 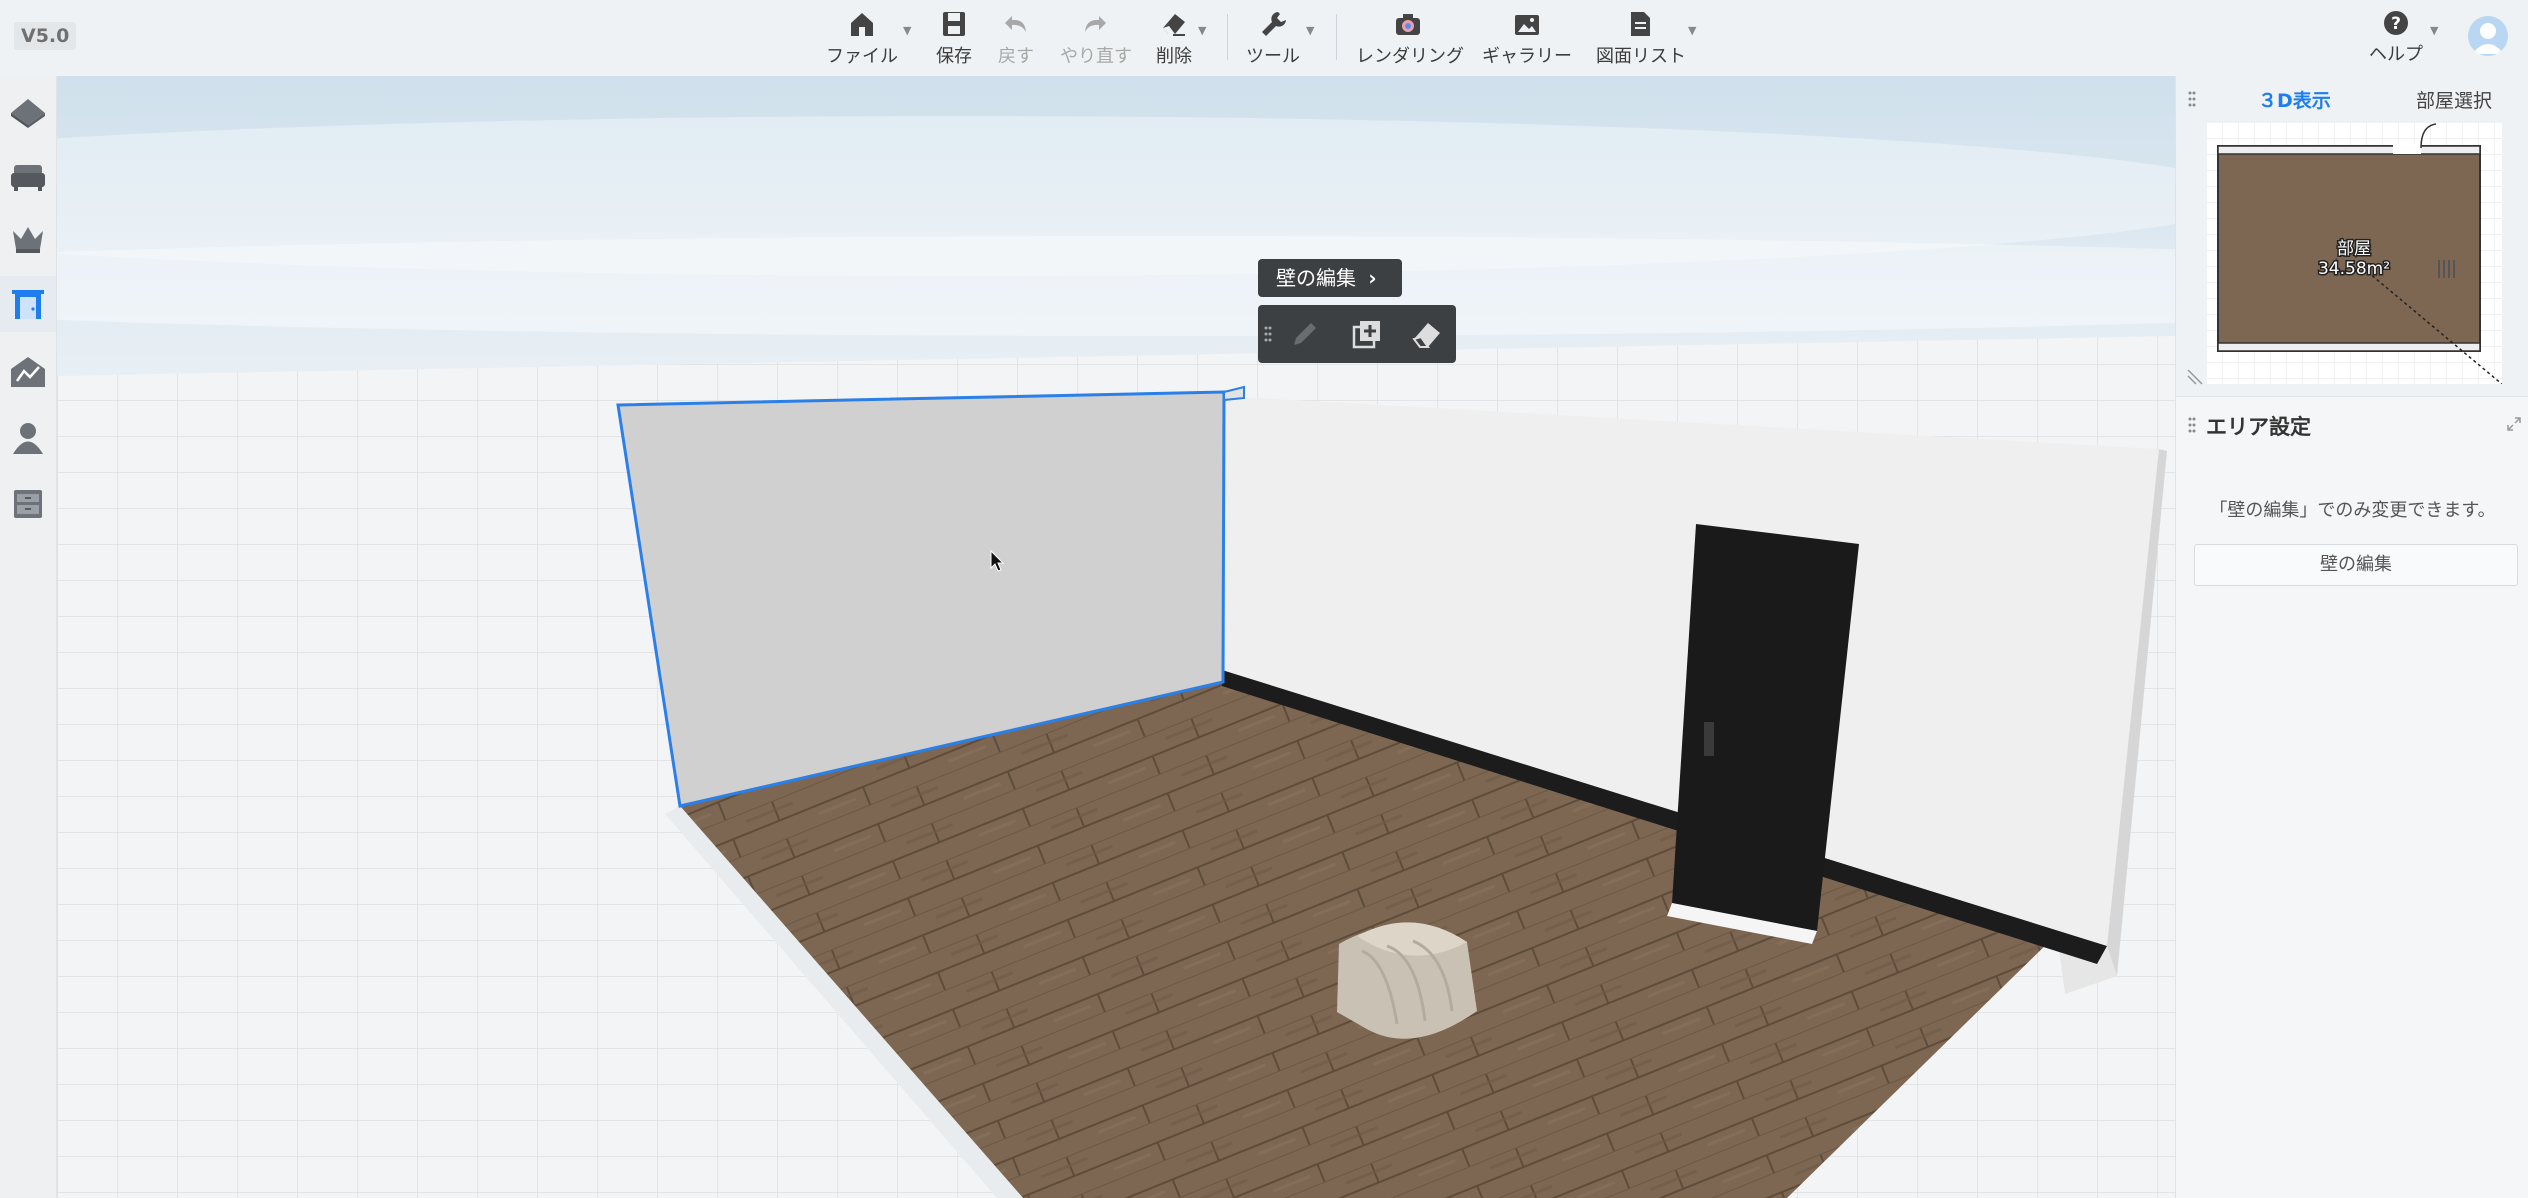 What do you see at coordinates (2454, 99) in the screenshot?
I see `tab-room-select: 部屋選択` at bounding box center [2454, 99].